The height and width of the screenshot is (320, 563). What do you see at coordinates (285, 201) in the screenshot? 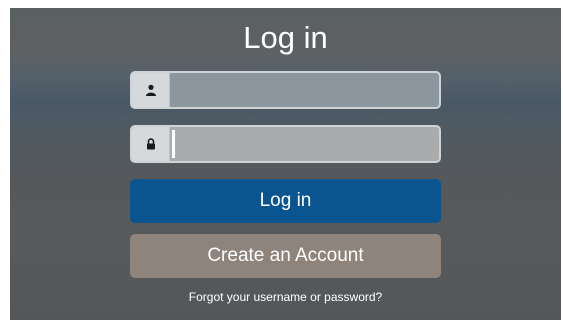
I see `login-button: Log in` at bounding box center [285, 201].